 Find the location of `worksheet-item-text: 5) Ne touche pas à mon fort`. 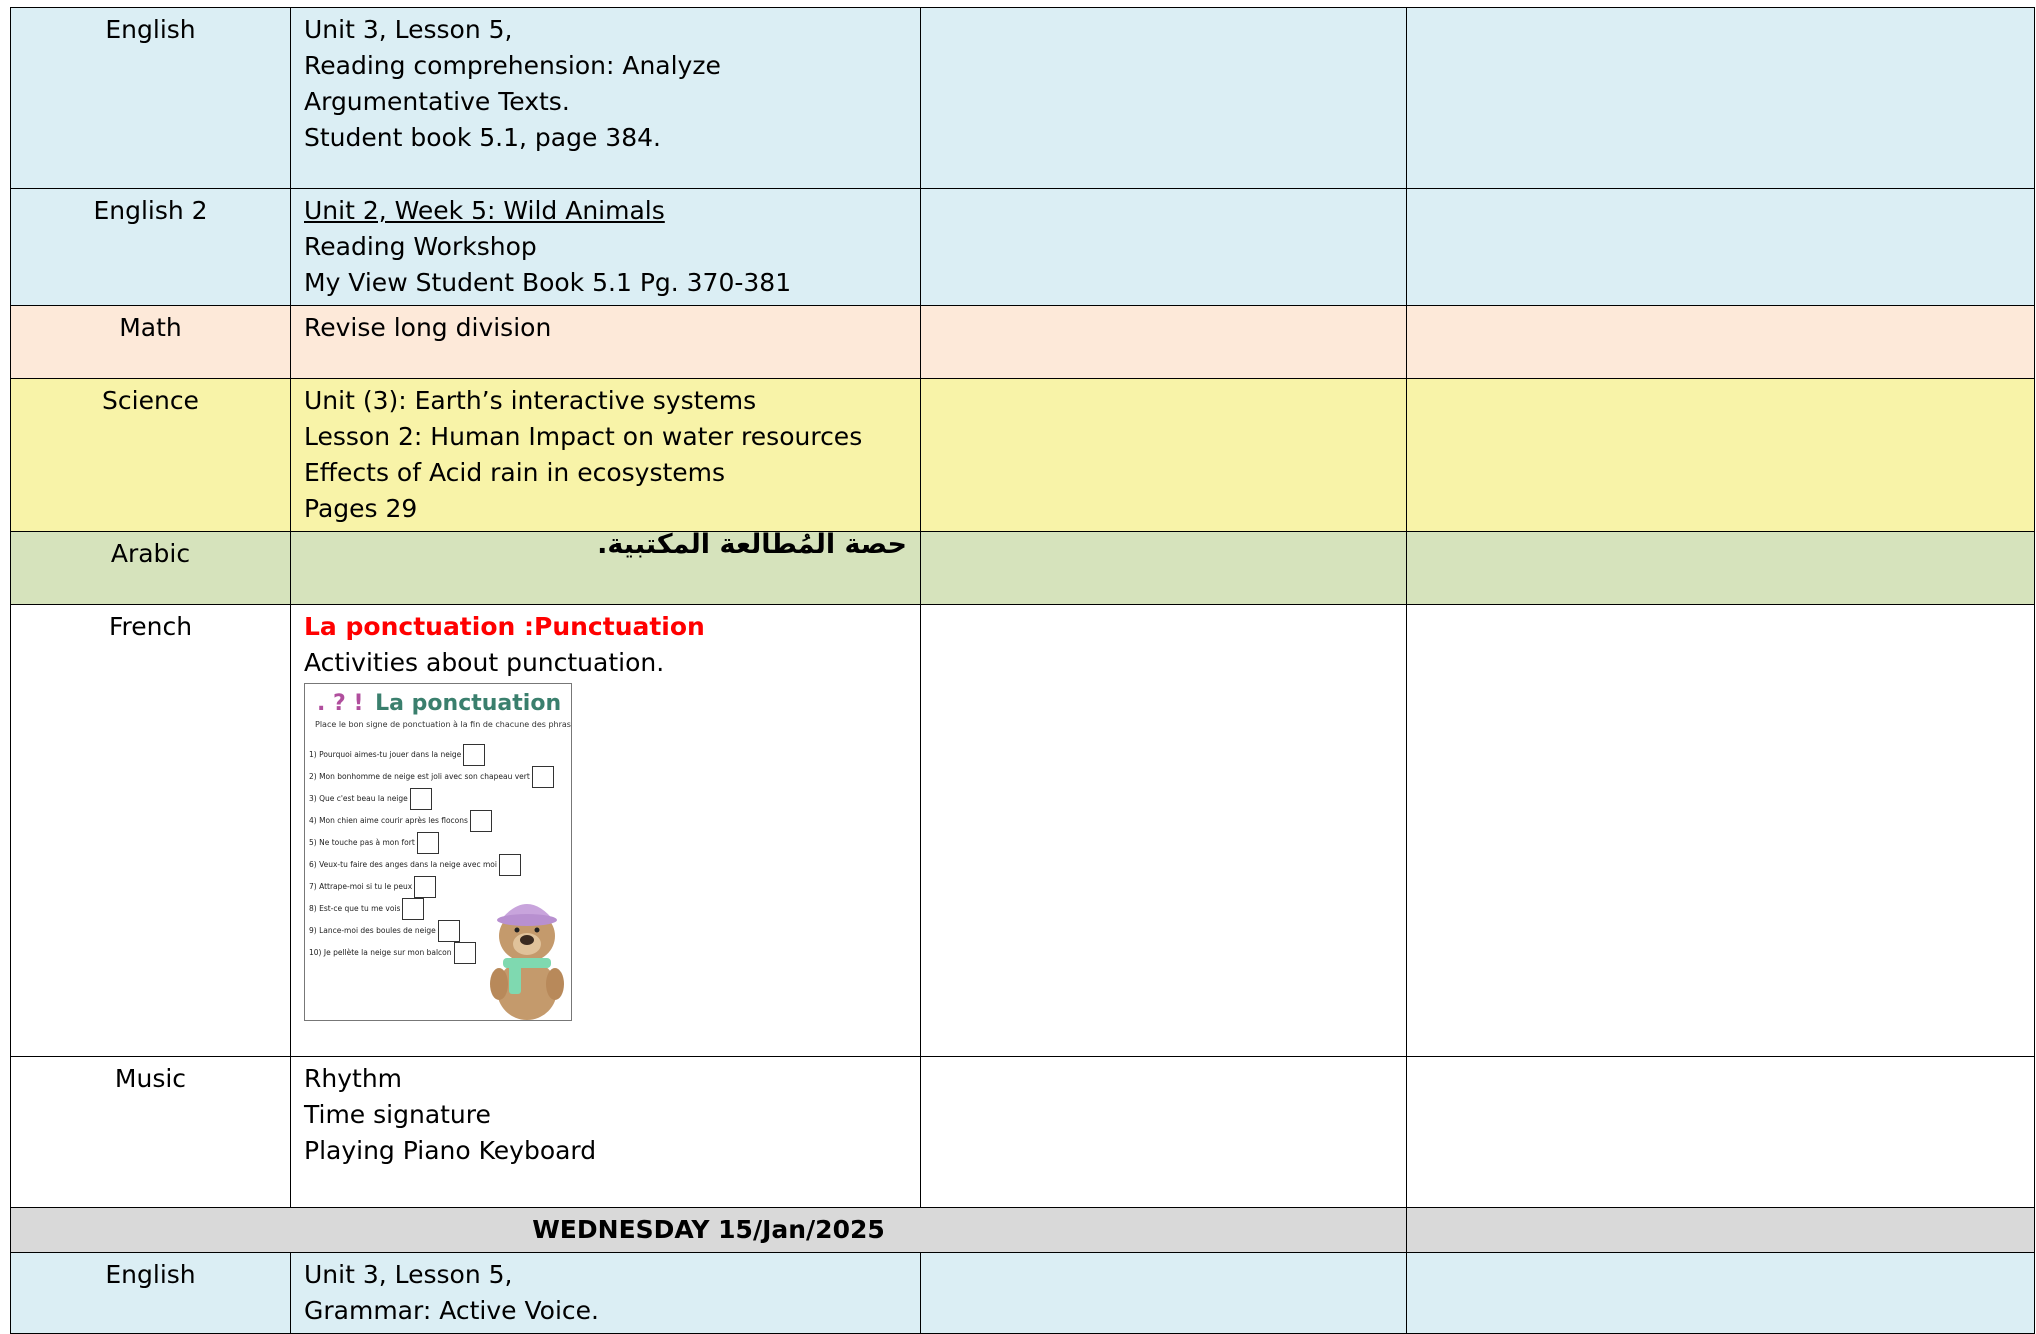

worksheet-item-text: 5) Ne touche pas à mon fort is located at coordinates (362, 842).